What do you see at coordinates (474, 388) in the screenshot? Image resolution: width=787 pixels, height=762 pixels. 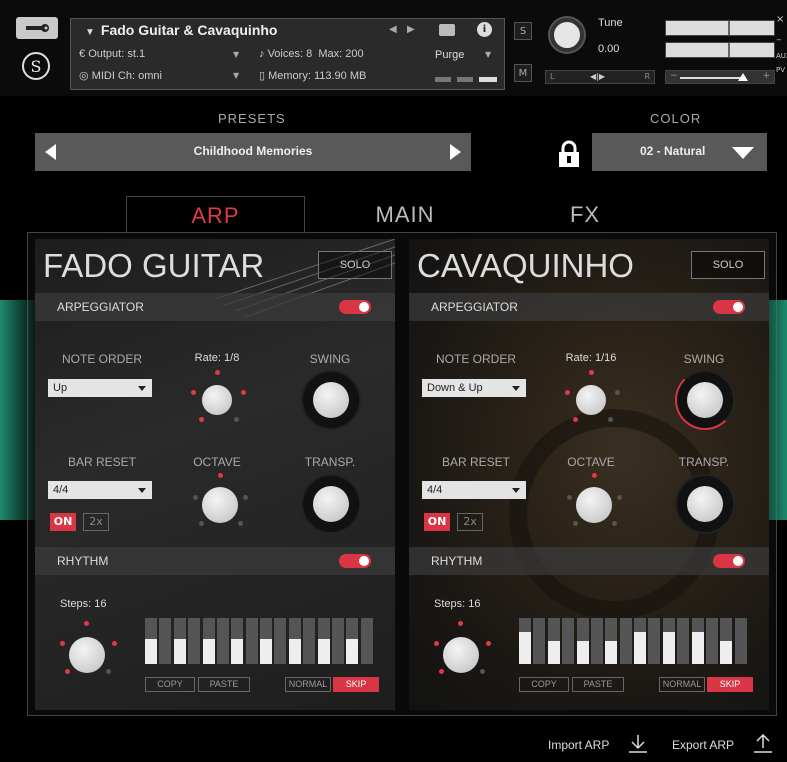 I see `note-order-dropdown: Down & Up` at bounding box center [474, 388].